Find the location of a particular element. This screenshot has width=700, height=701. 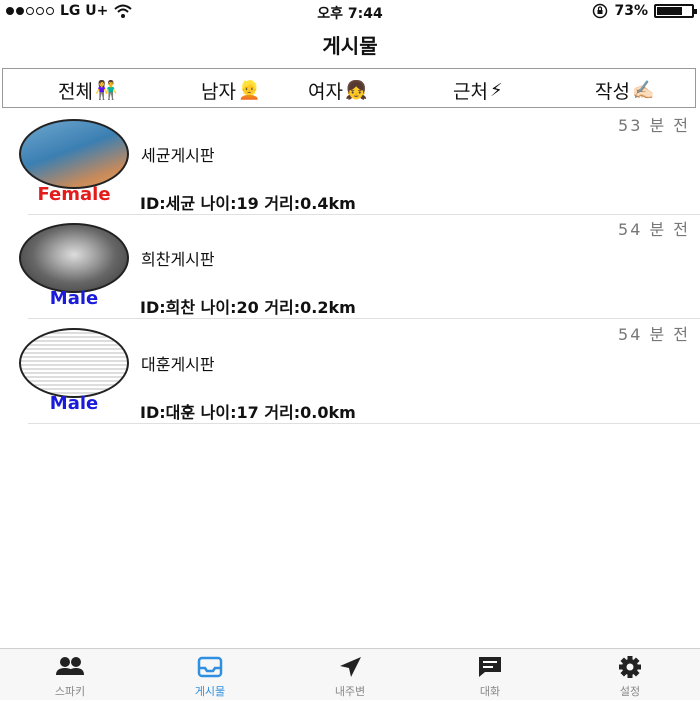

gear-icon is located at coordinates (630, 667).